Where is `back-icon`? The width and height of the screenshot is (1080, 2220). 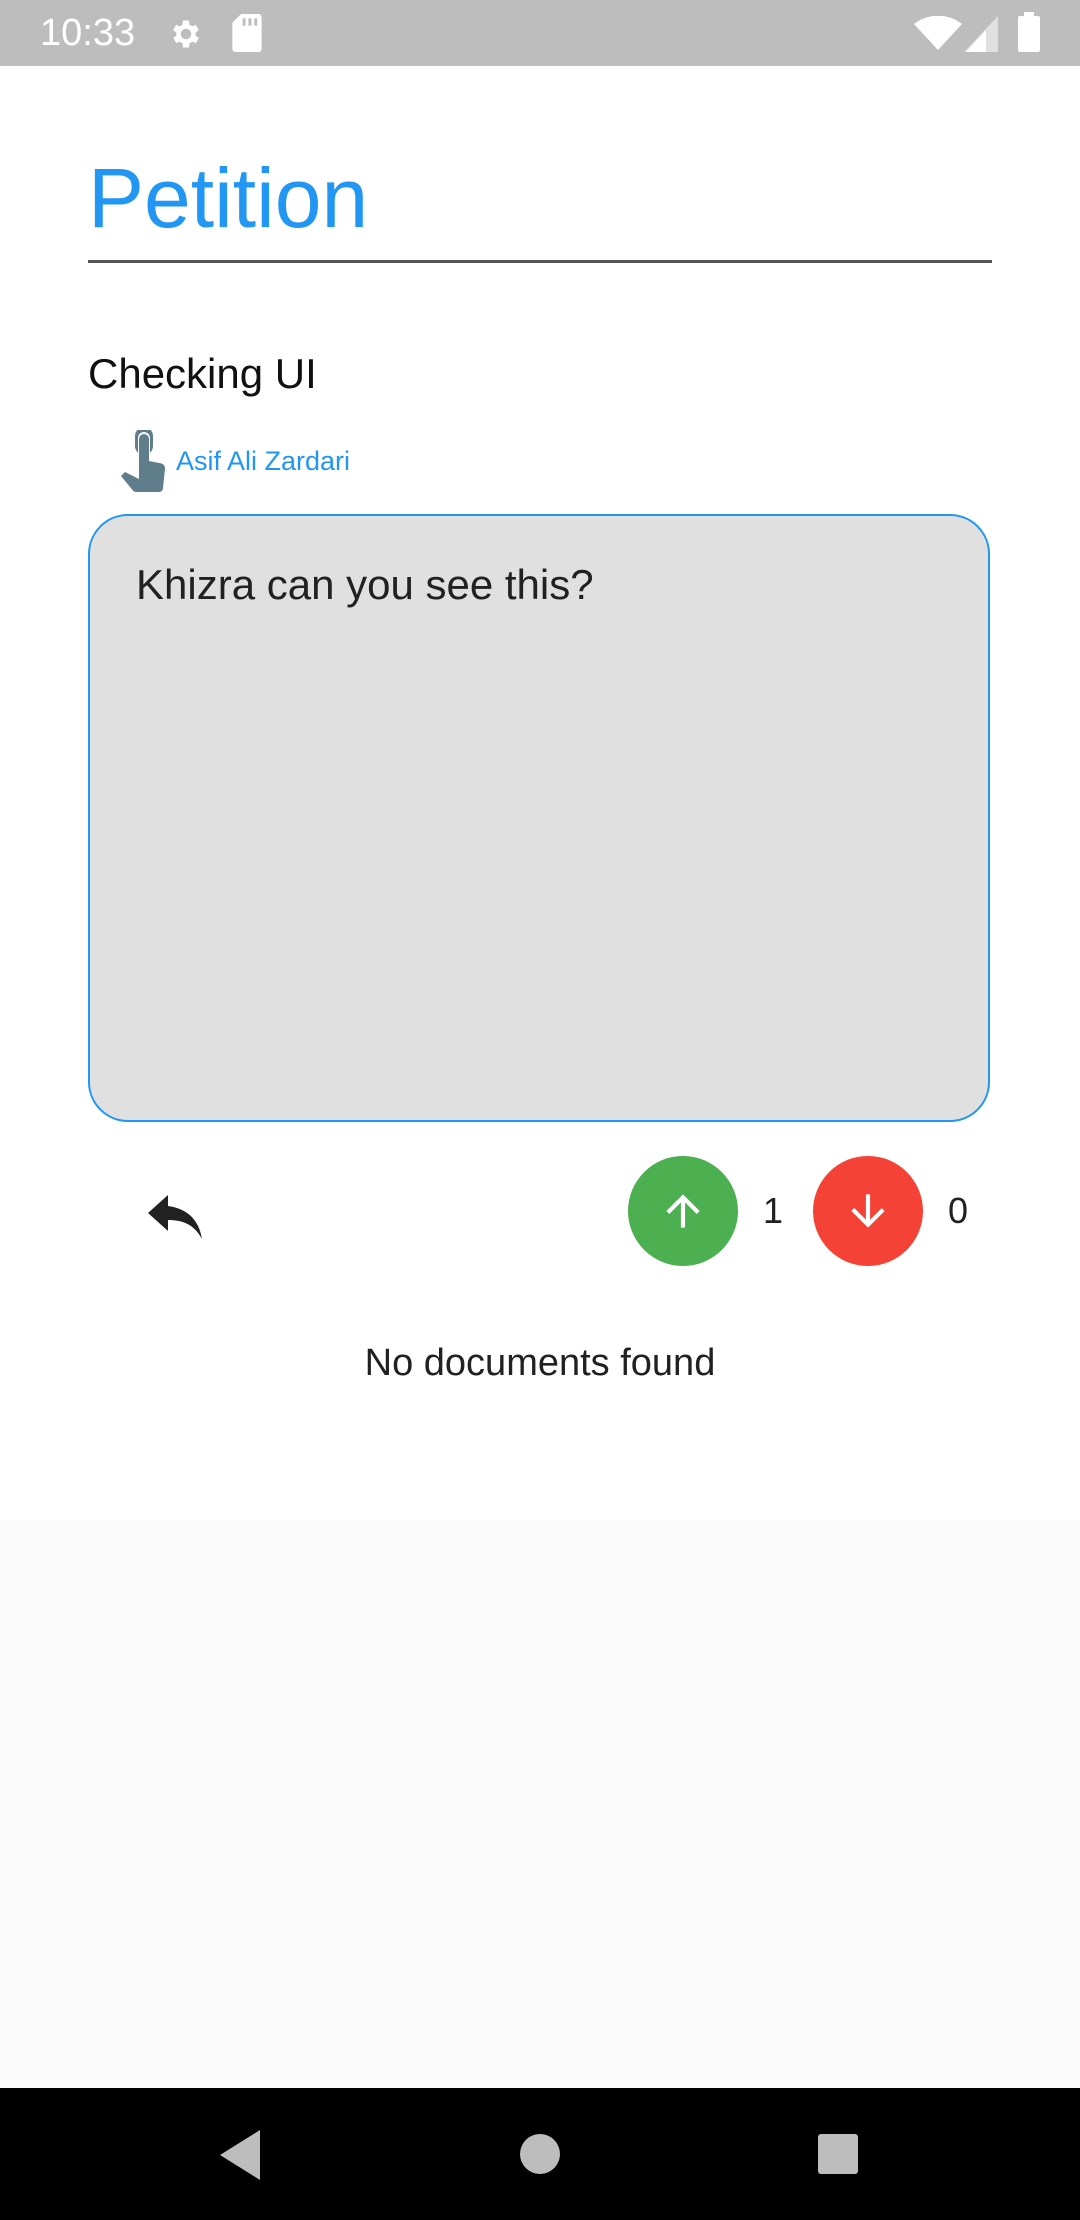
back-icon is located at coordinates (241, 2155).